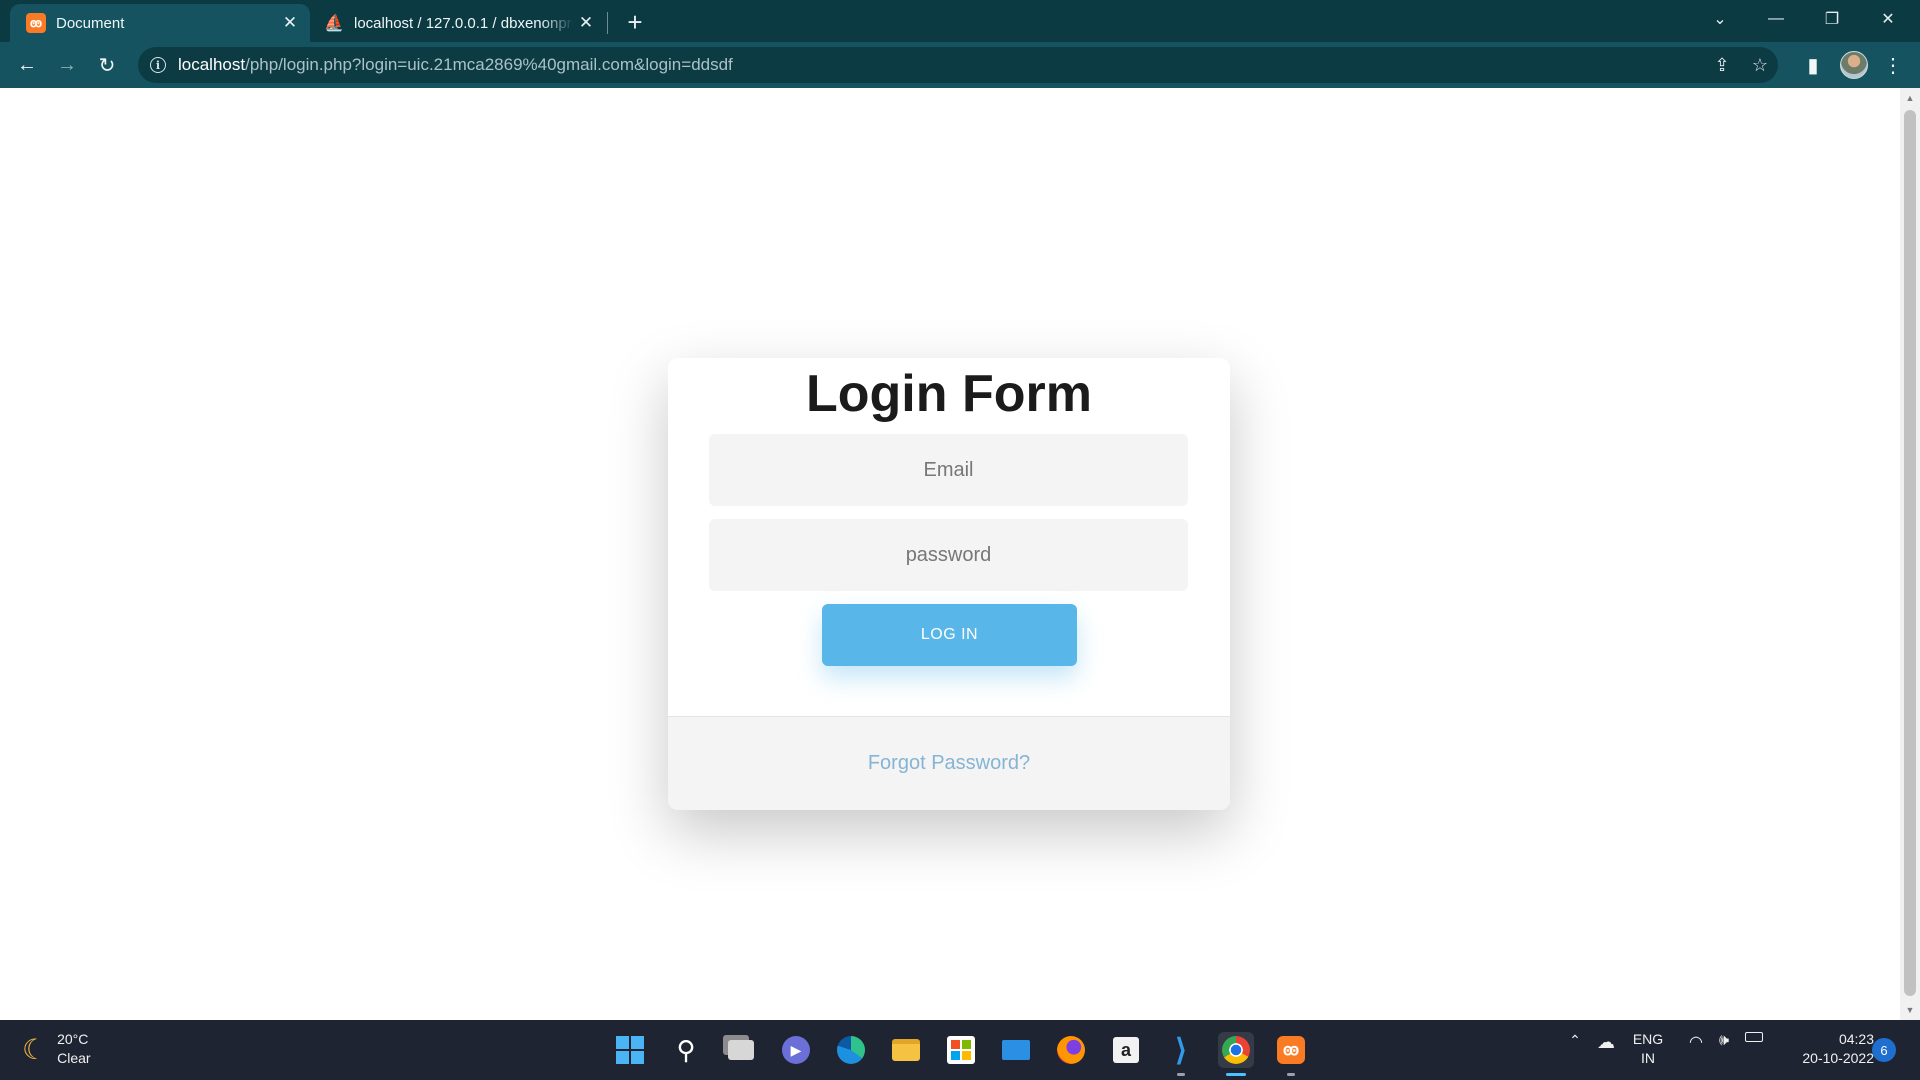  Describe the element at coordinates (1236, 1054) in the screenshot. I see `chrome-icon` at that location.